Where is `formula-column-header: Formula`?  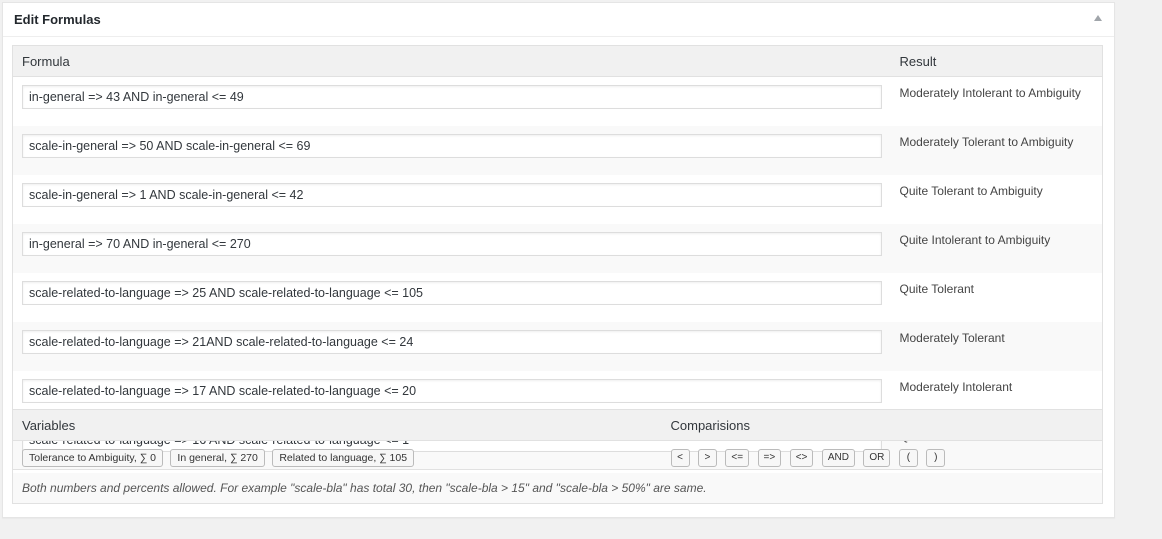 formula-column-header: Formula is located at coordinates (451, 61).